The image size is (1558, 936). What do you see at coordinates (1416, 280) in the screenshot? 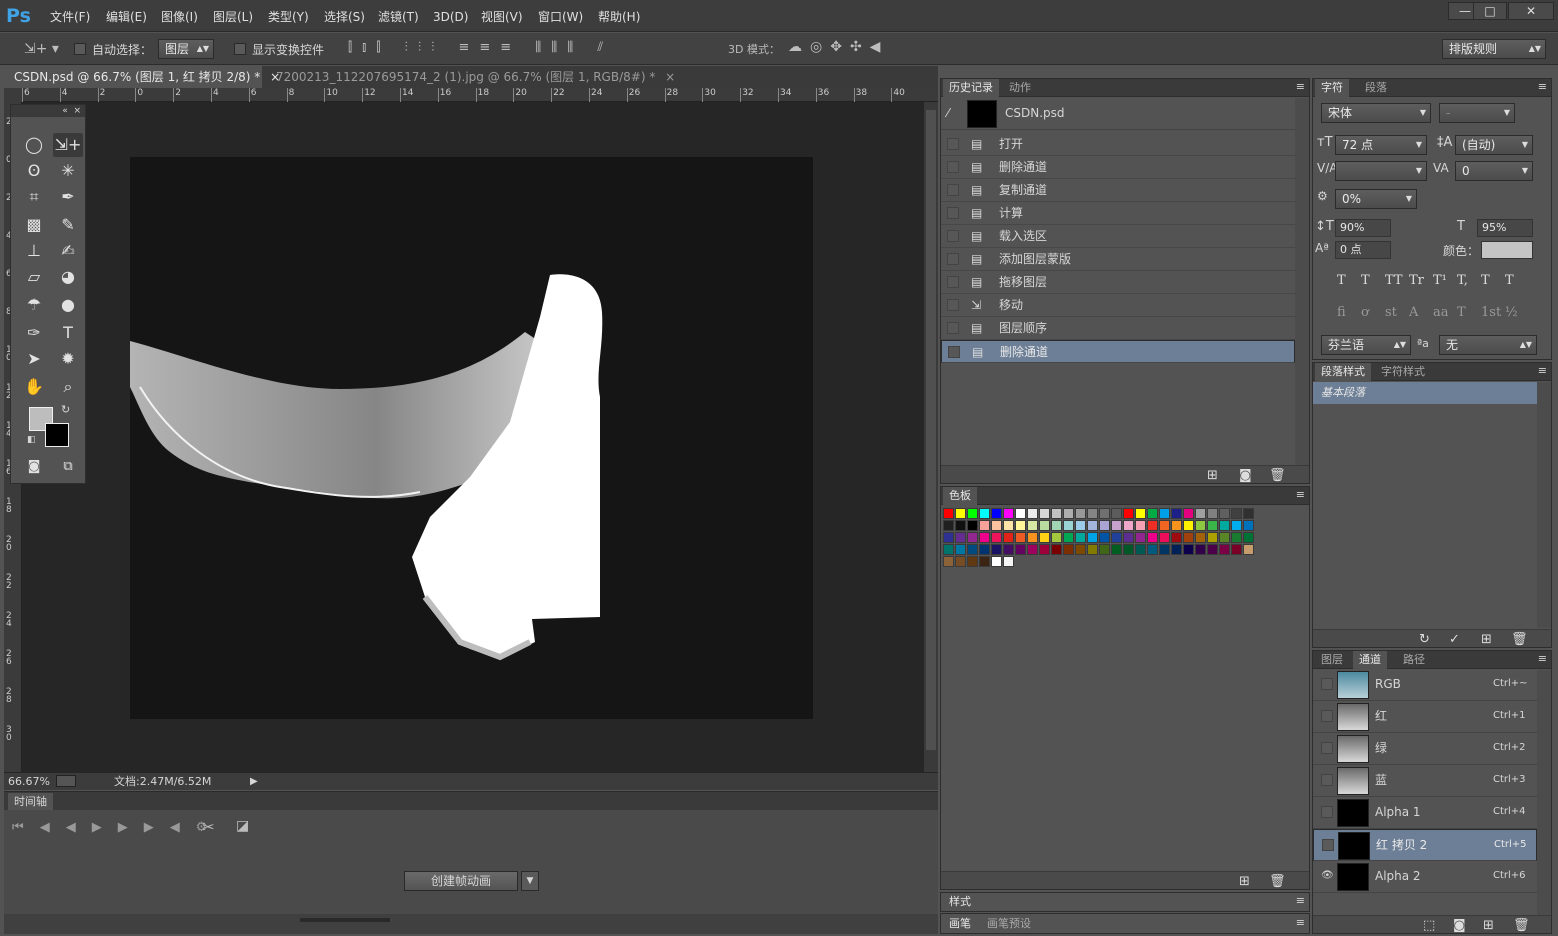
I see `type-style-button: Tr` at bounding box center [1416, 280].